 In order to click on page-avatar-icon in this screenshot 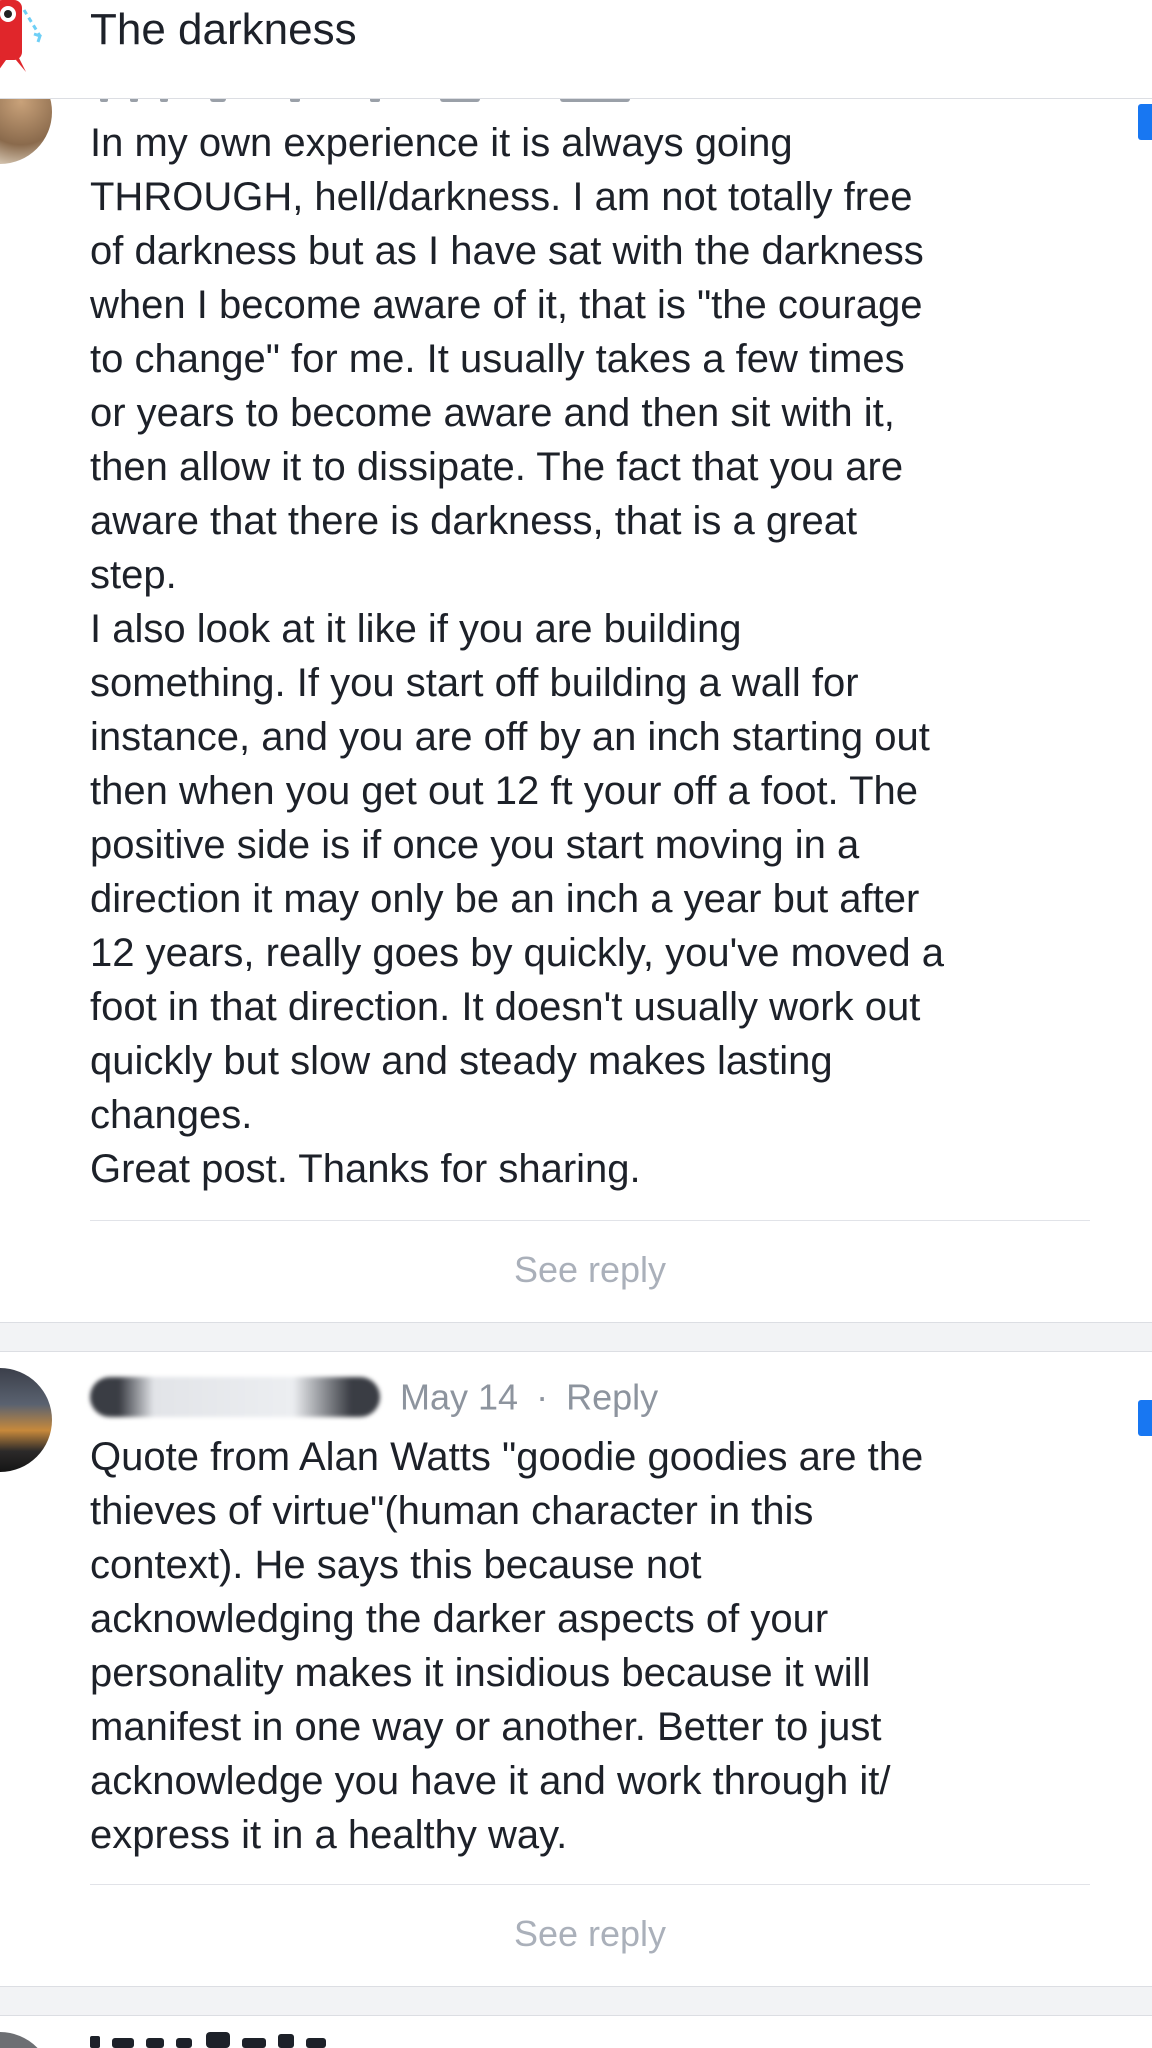, I will do `click(24, 40)`.